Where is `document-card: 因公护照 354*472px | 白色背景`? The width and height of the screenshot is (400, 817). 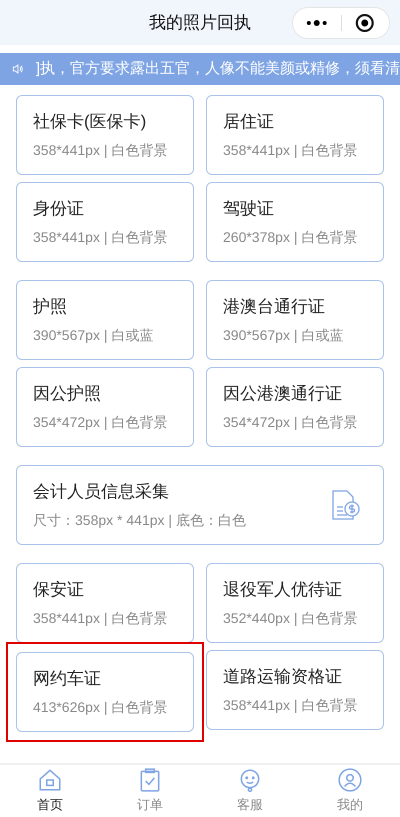 document-card: 因公护照 354*472px | 白色背景 is located at coordinates (105, 407).